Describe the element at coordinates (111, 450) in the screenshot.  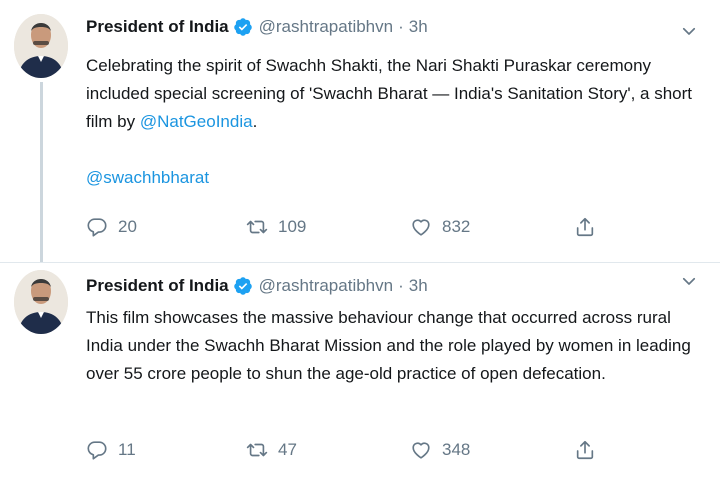
I see `reply-button: 11` at that location.